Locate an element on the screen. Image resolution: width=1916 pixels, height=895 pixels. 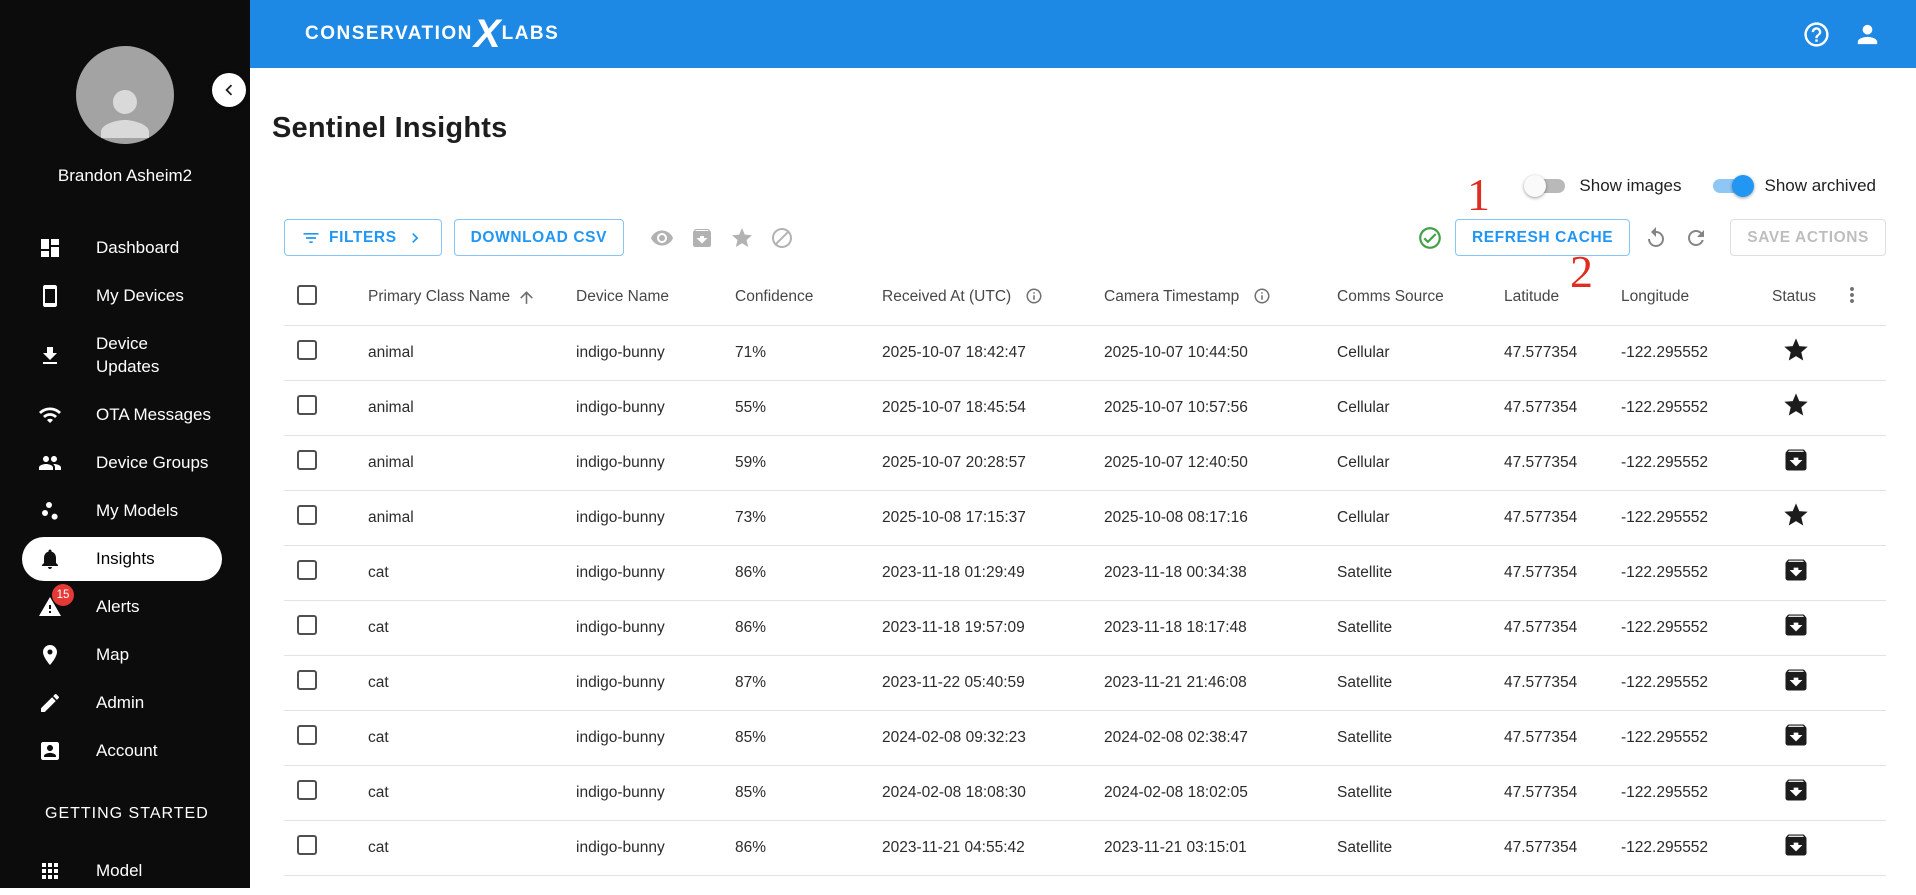
column-header-status: Status is located at coordinates (1806, 298).